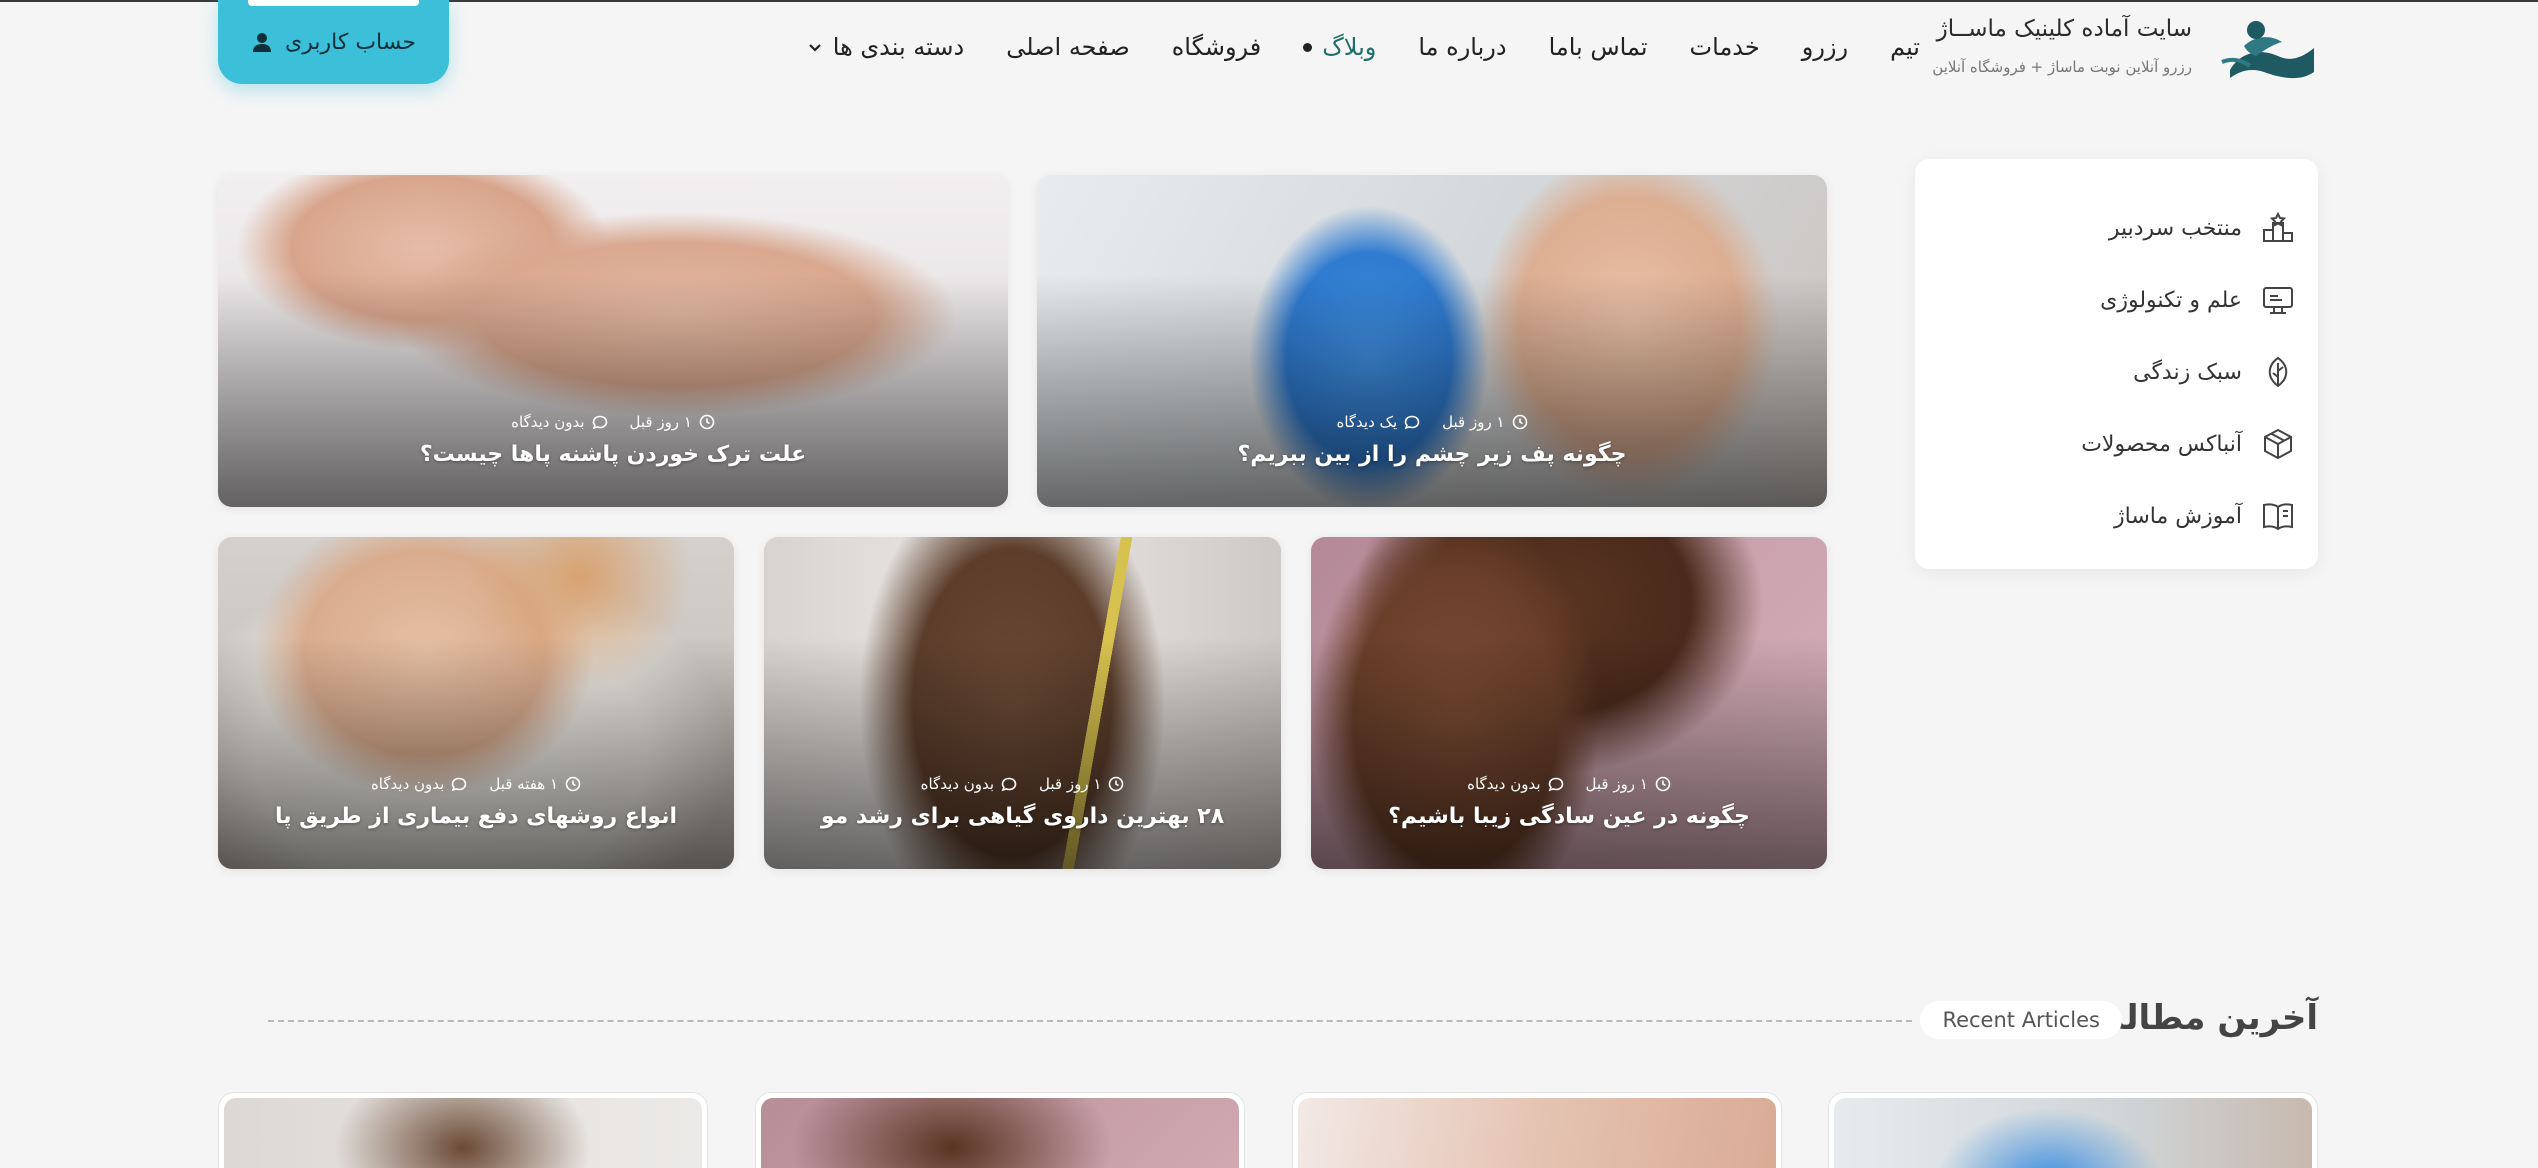  I want to click on nav-blog: وبلاگ, so click(1339, 47).